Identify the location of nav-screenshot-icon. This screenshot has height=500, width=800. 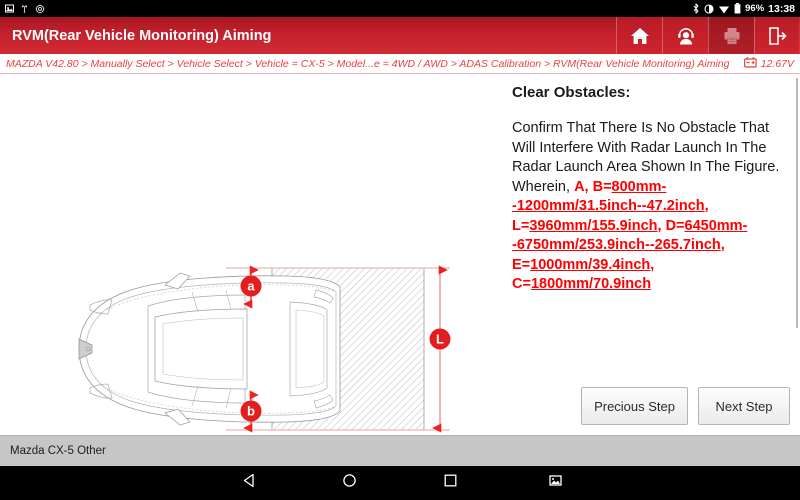
(555, 483).